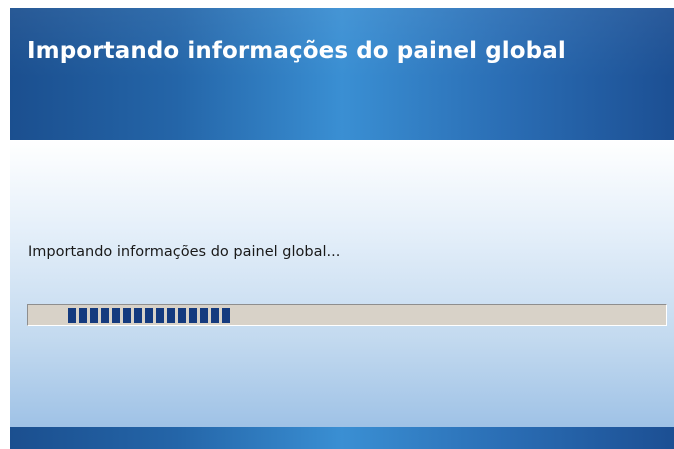 Image resolution: width=674 pixels, height=449 pixels. I want to click on dialog-title: Importando informações do painel global, so click(296, 51).